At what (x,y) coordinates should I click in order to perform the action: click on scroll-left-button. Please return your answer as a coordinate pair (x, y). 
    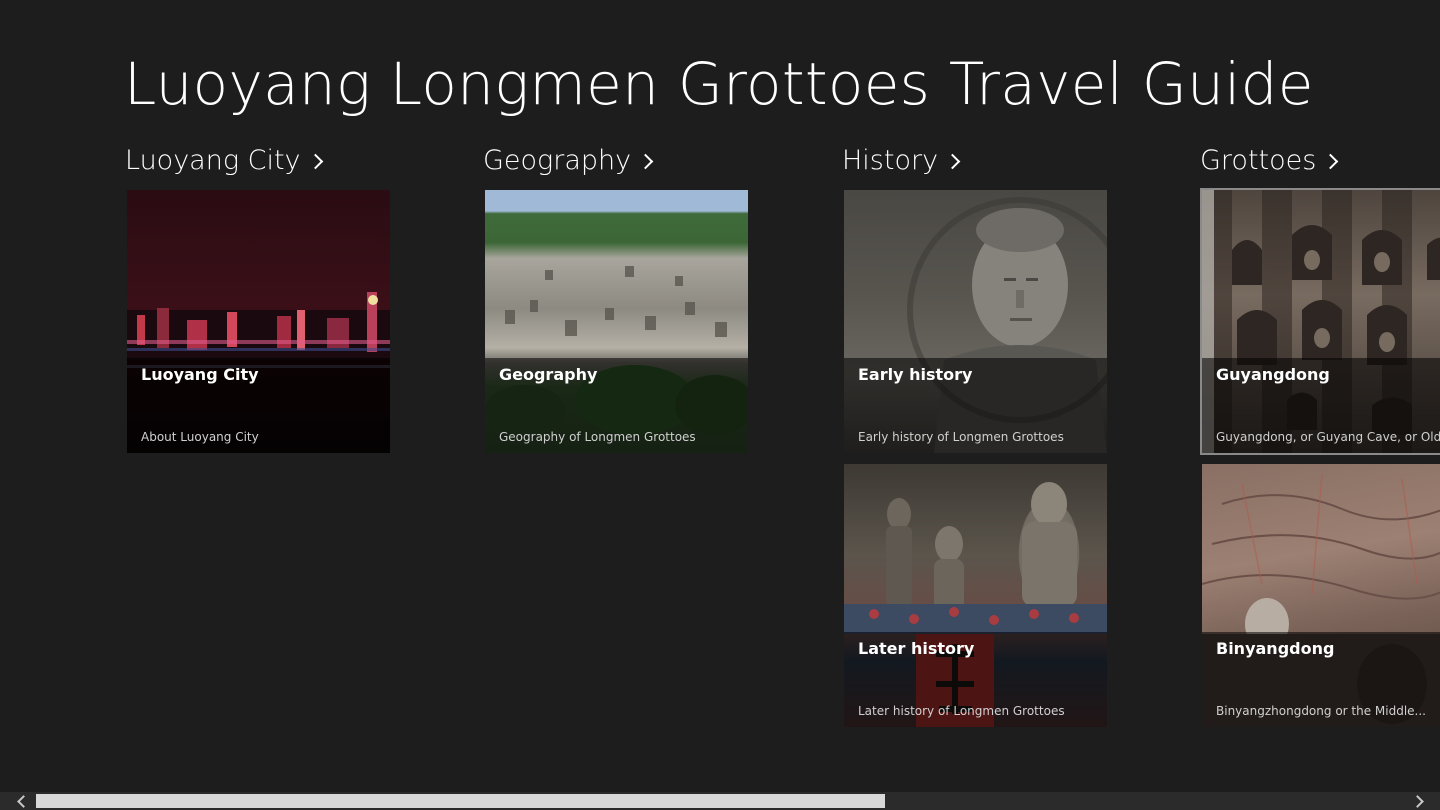
    Looking at the image, I should click on (21, 801).